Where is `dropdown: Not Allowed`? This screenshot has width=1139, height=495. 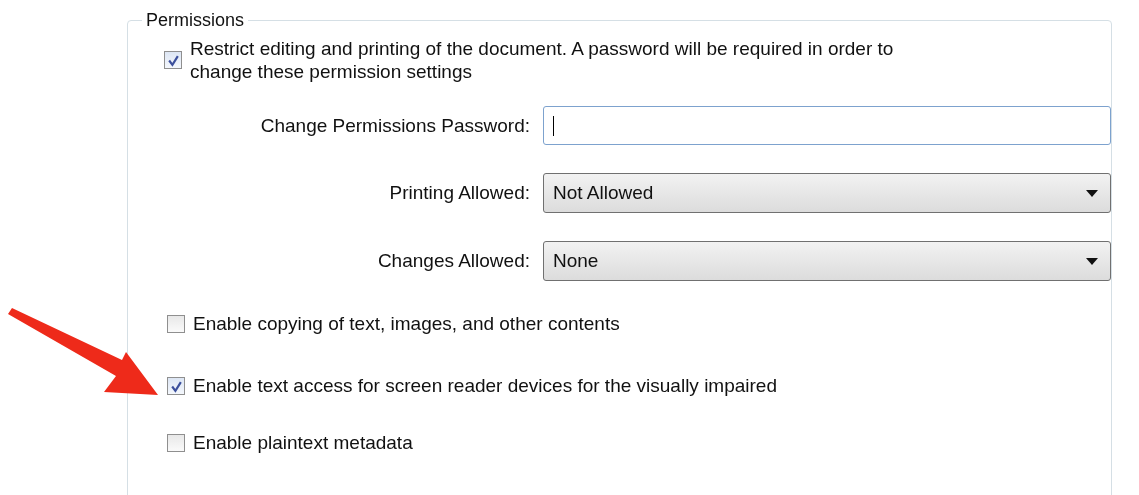 dropdown: Not Allowed is located at coordinates (827, 193).